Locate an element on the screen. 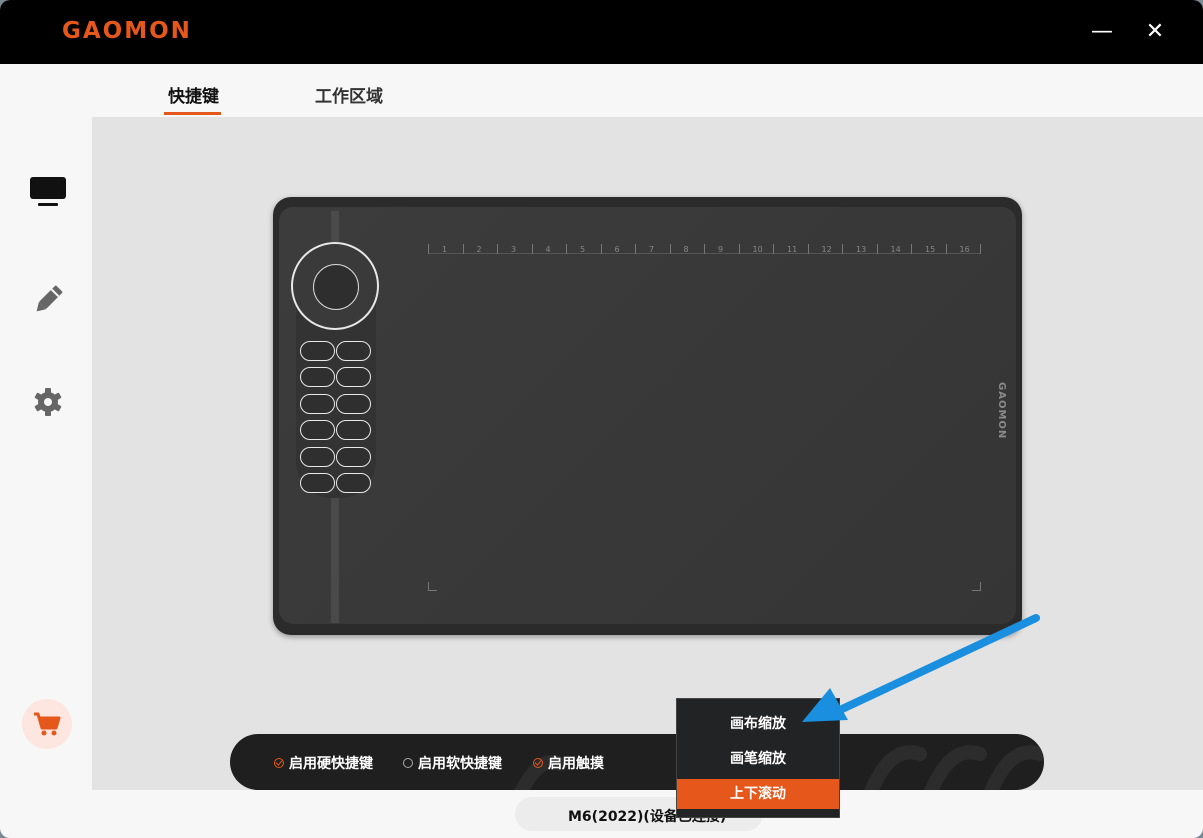 The height and width of the screenshot is (838, 1203). enable-hard-shortcuts-checkbox: 启用硬快捷键 is located at coordinates (323, 763).